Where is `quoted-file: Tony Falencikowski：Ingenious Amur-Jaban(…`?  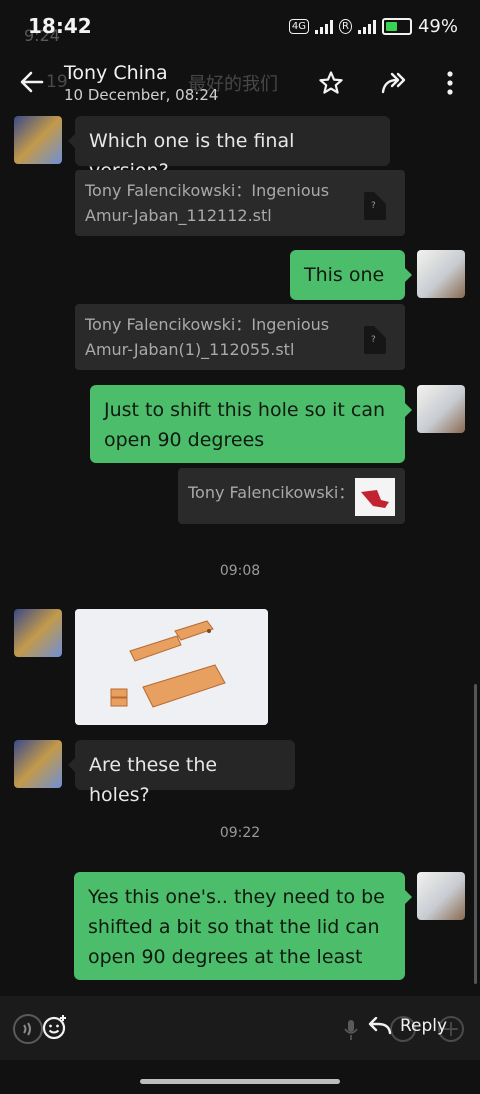
quoted-file: Tony Falencikowski：Ingenious Amur-Jaban(… is located at coordinates (240, 337).